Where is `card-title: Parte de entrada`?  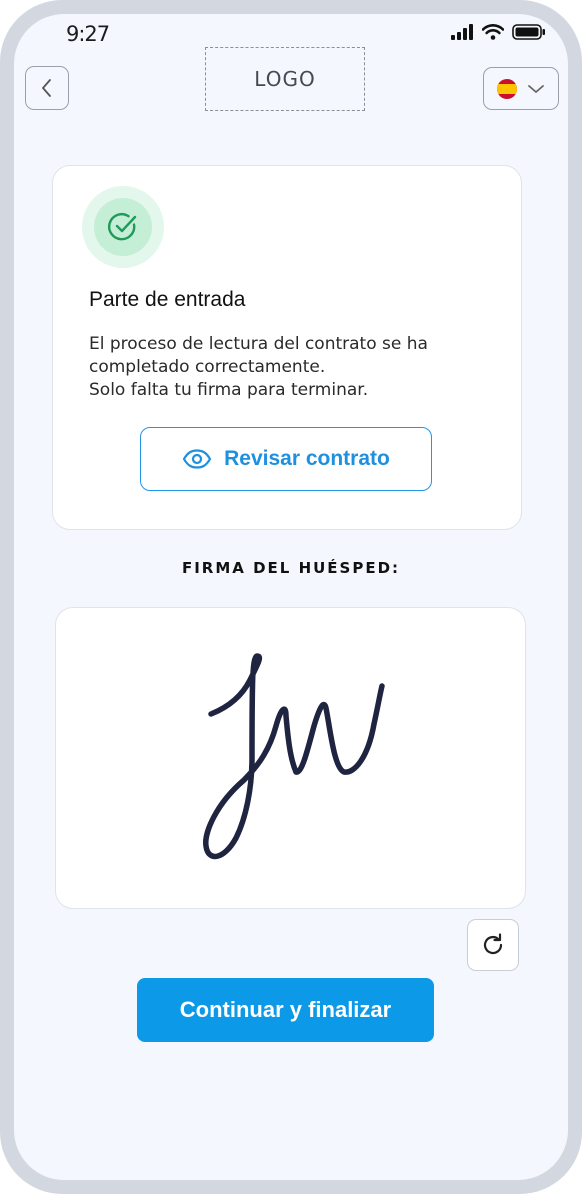 card-title: Parte de entrada is located at coordinates (167, 299).